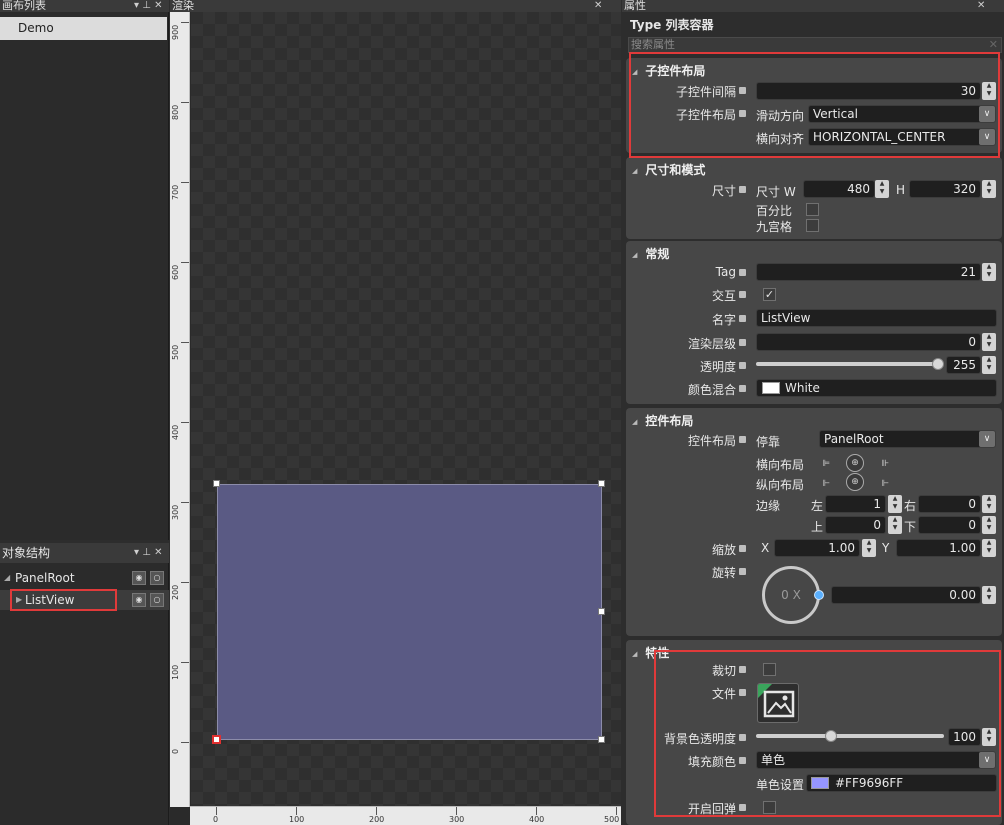 The image size is (1004, 825). What do you see at coordinates (819, 595) in the screenshot?
I see `rotation-dial-handle` at bounding box center [819, 595].